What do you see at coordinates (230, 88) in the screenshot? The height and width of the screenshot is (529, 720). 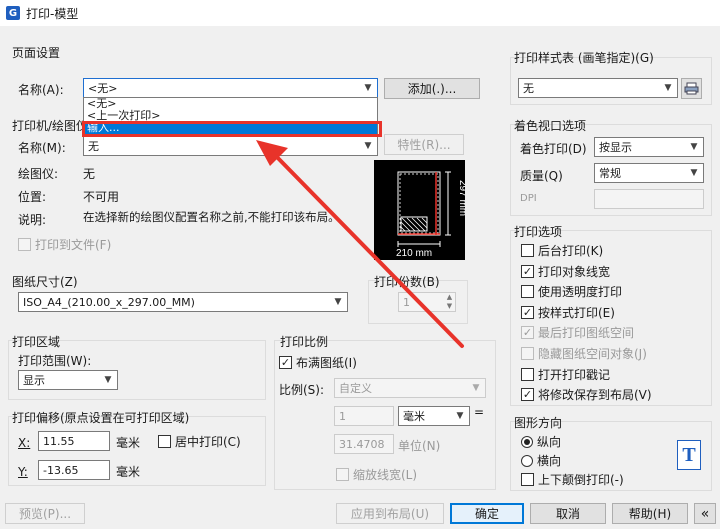 I see `page-setup-name-combo: <无> ▼` at bounding box center [230, 88].